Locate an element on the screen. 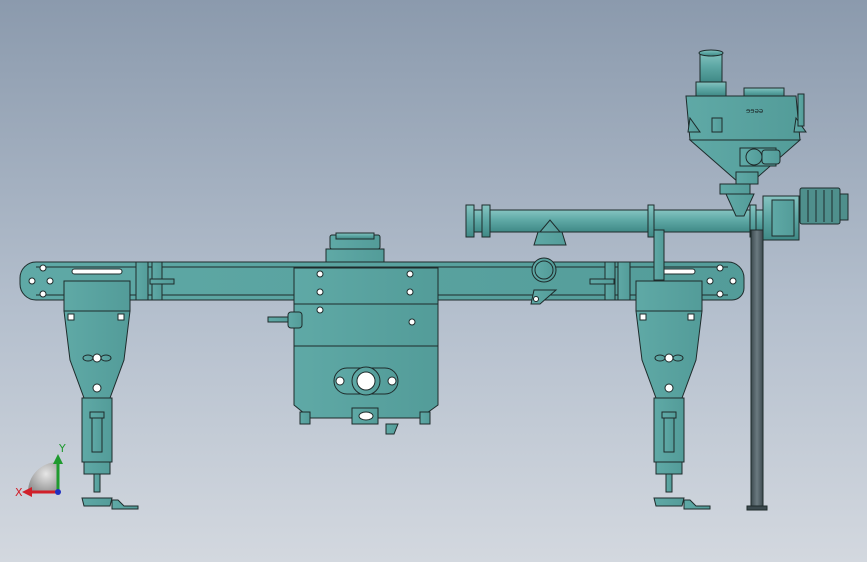 The image size is (867, 562). z-axis-point is located at coordinates (58, 492).